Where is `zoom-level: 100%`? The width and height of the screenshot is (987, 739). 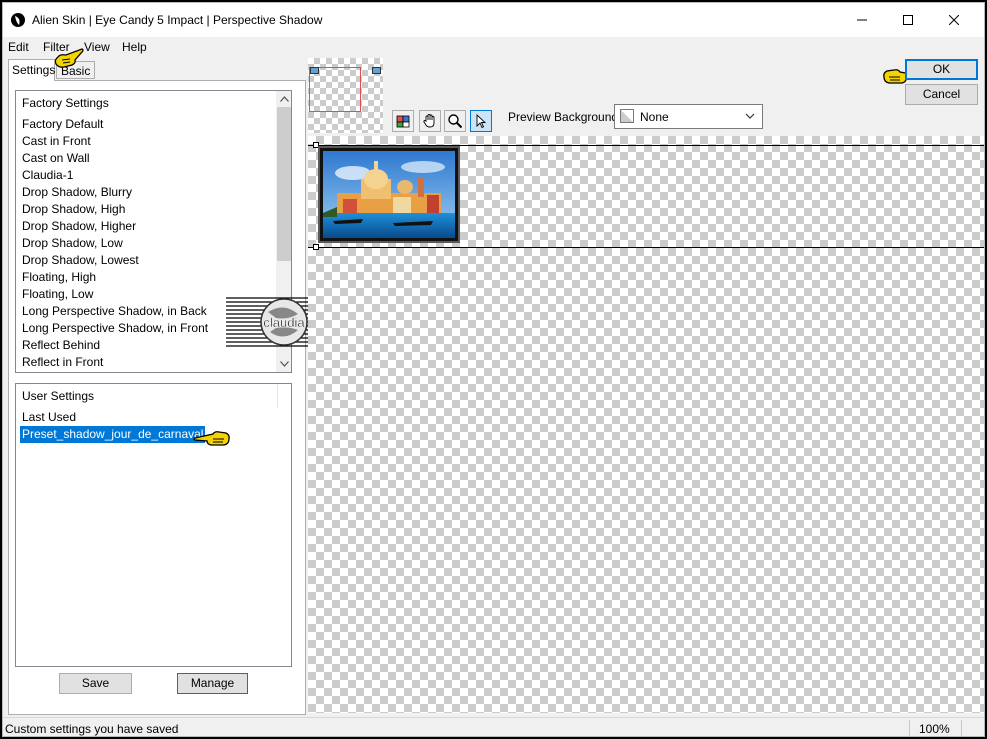
zoom-level: 100% is located at coordinates (934, 729).